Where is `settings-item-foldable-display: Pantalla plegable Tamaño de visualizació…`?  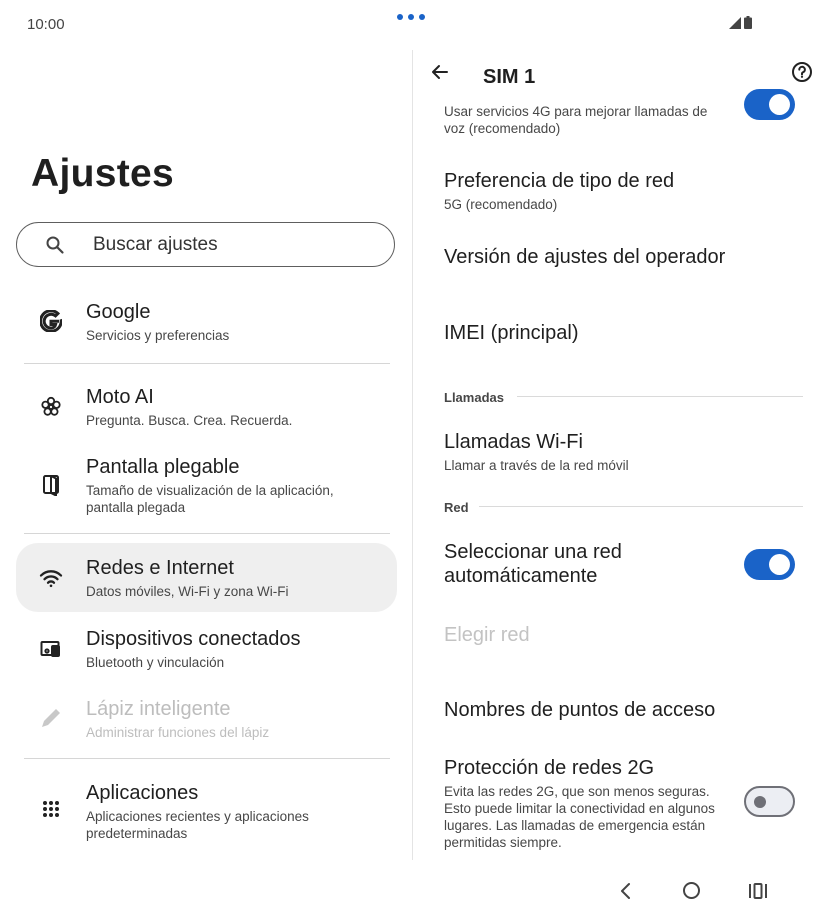 settings-item-foldable-display: Pantalla plegable Tamaño de visualizació… is located at coordinates (206, 486).